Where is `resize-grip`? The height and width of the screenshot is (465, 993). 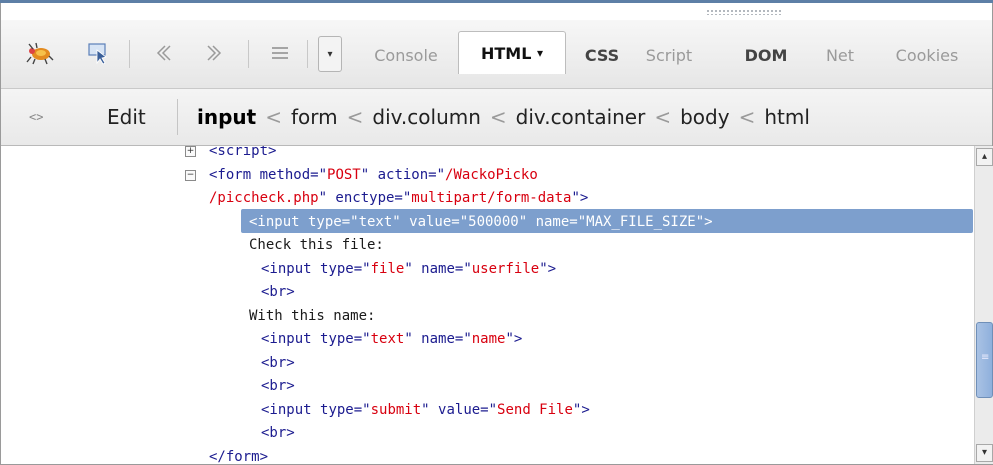 resize-grip is located at coordinates (744, 12).